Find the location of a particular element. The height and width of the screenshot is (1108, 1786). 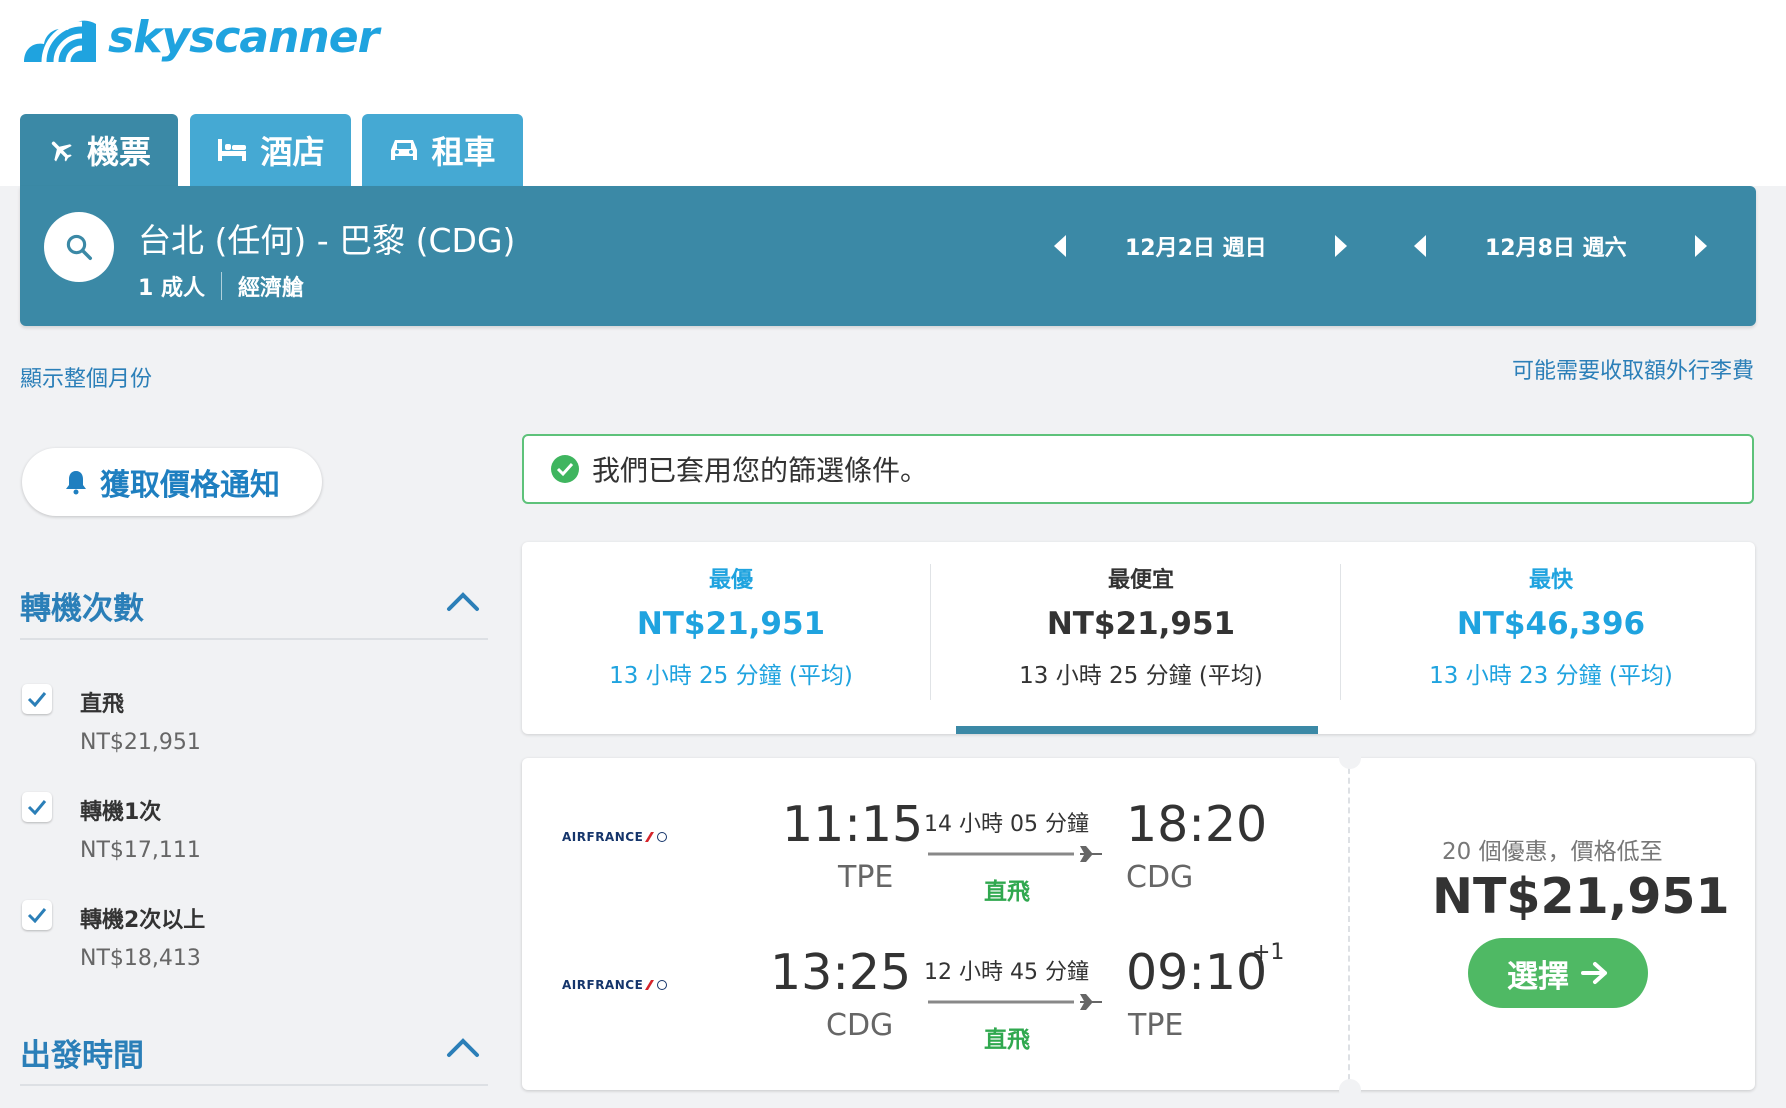

car-icon is located at coordinates (404, 150).